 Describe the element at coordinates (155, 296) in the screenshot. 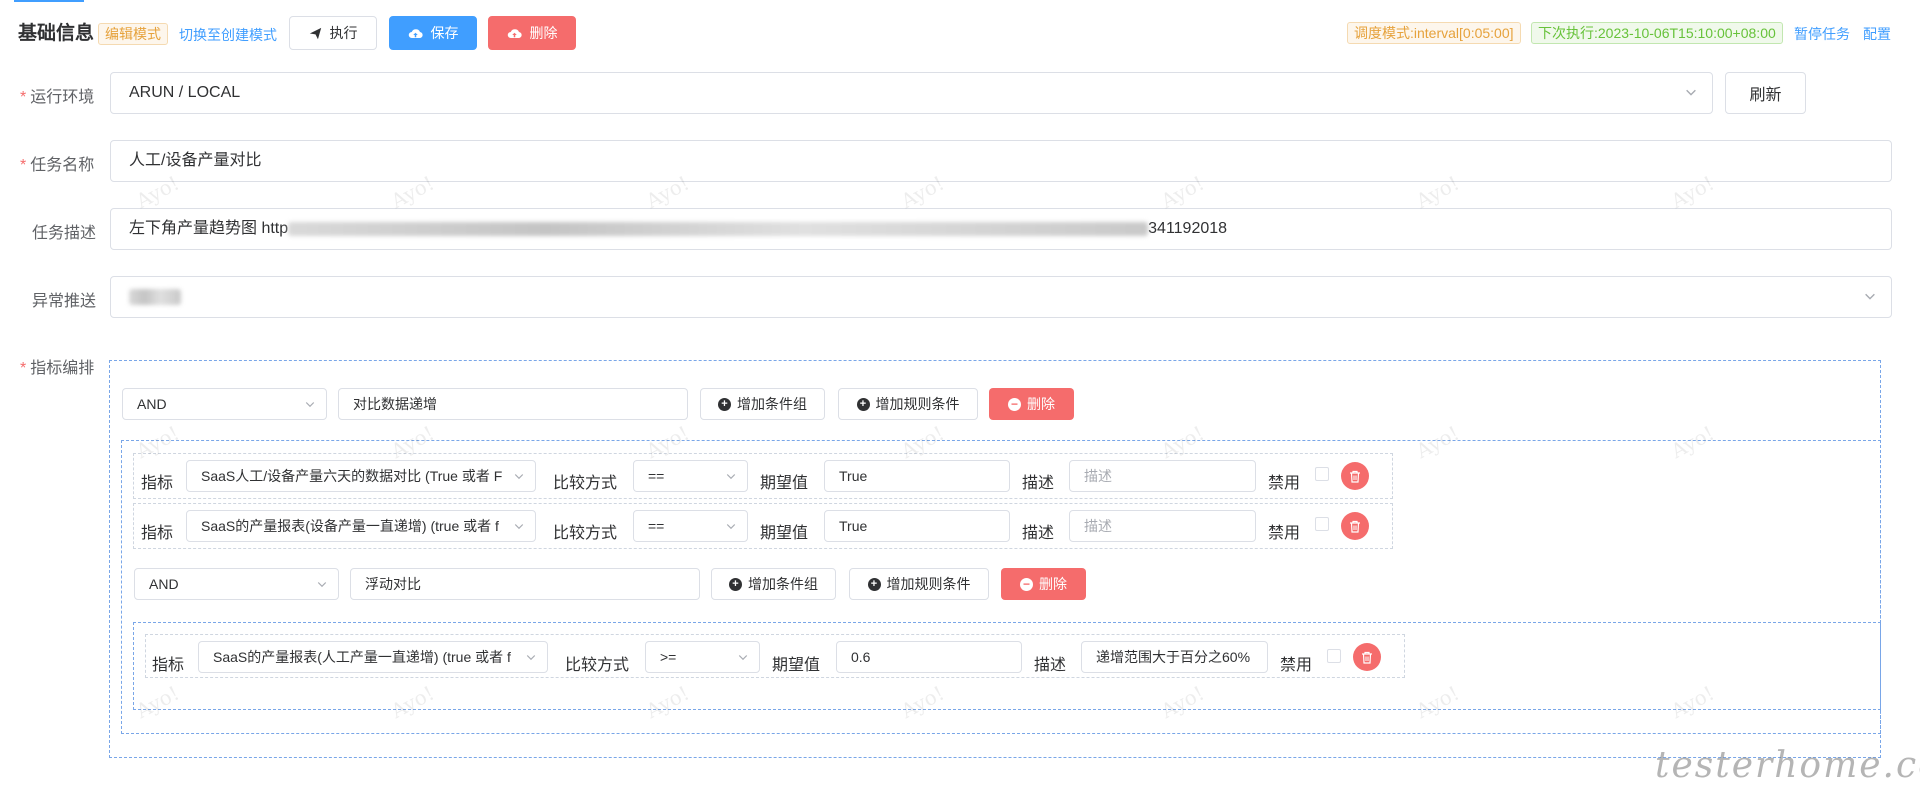

I see `redacted-alert-target` at that location.